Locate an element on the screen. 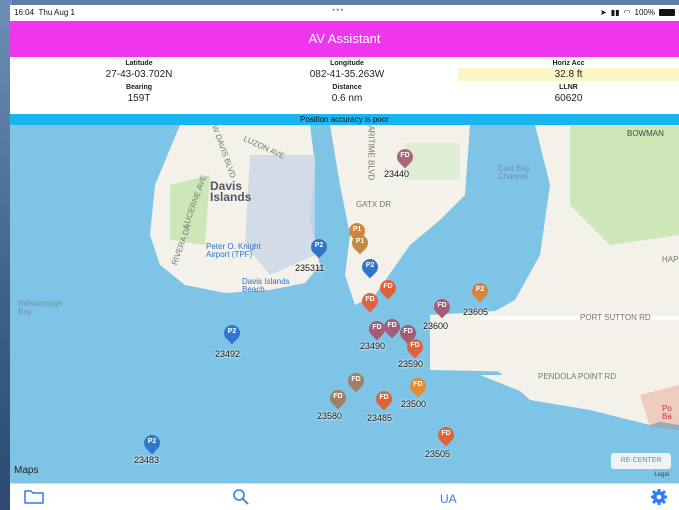 This screenshot has height=510, width=679. aid-number-label: 23590 is located at coordinates (411, 364).